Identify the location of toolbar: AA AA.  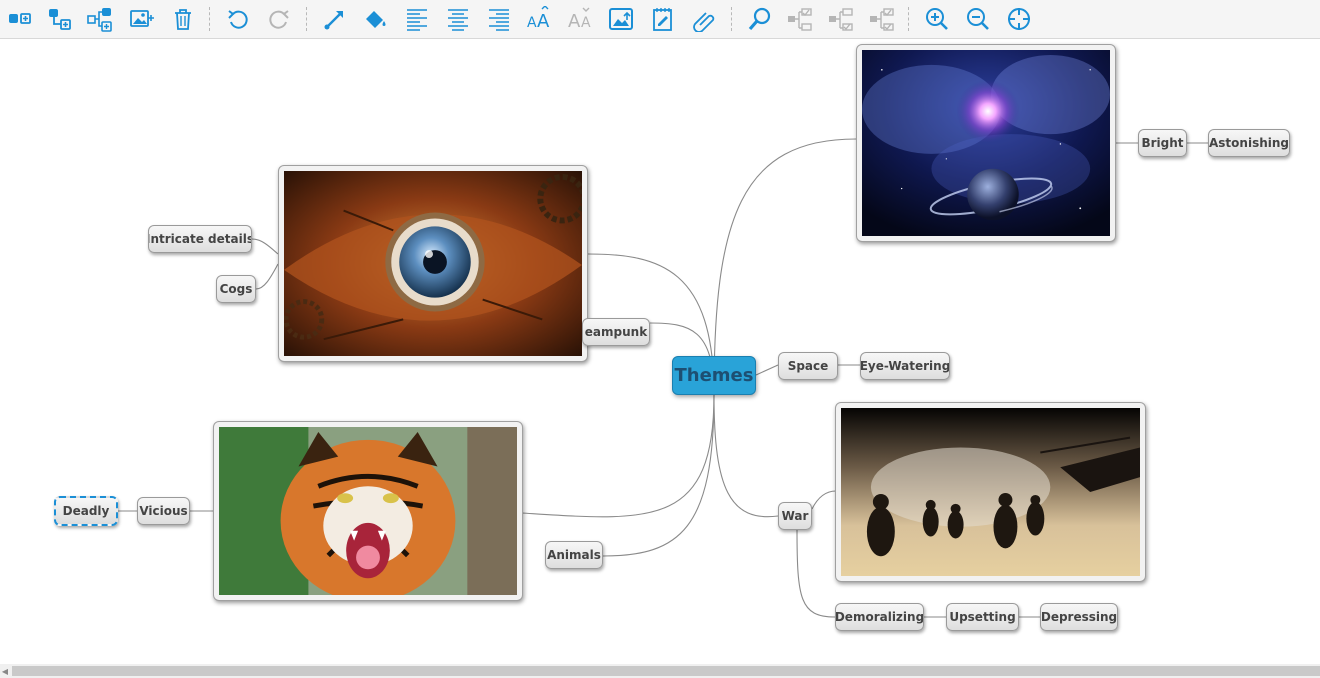
(660, 19).